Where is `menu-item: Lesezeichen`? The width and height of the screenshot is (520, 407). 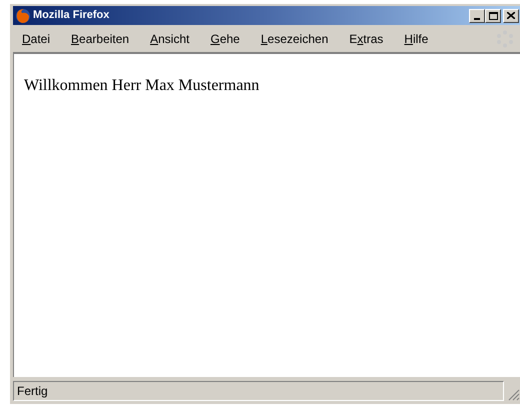 menu-item: Lesezeichen is located at coordinates (295, 38).